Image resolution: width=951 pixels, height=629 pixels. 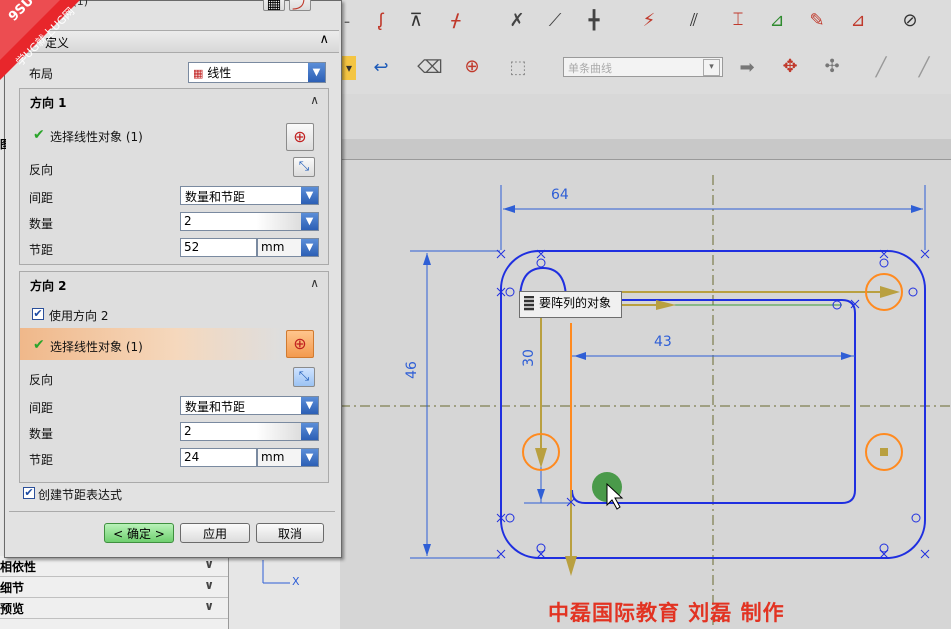 What do you see at coordinates (430, 68) in the screenshot?
I see `eraser-icon: ⌫` at bounding box center [430, 68].